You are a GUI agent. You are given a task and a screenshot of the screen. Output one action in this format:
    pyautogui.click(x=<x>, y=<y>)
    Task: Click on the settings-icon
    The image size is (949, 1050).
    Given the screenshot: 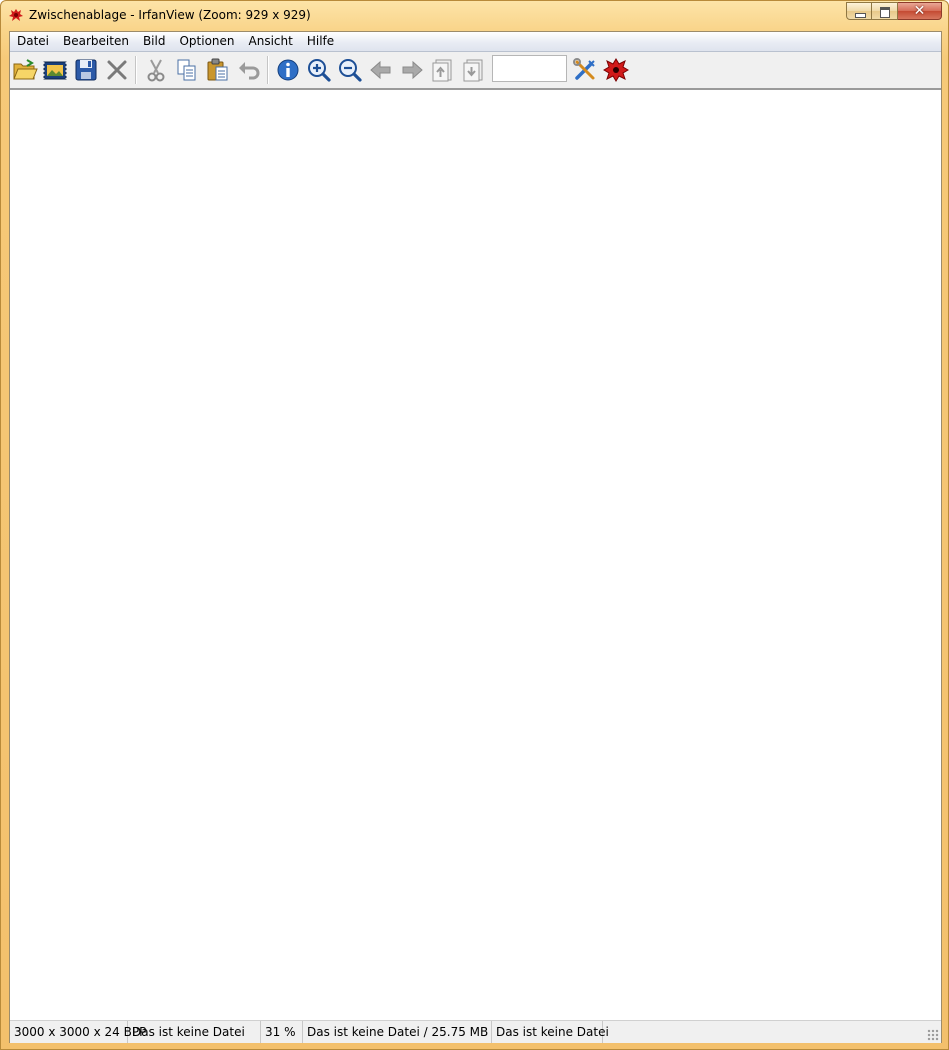 What is the action you would take?
    pyautogui.click(x=584, y=69)
    